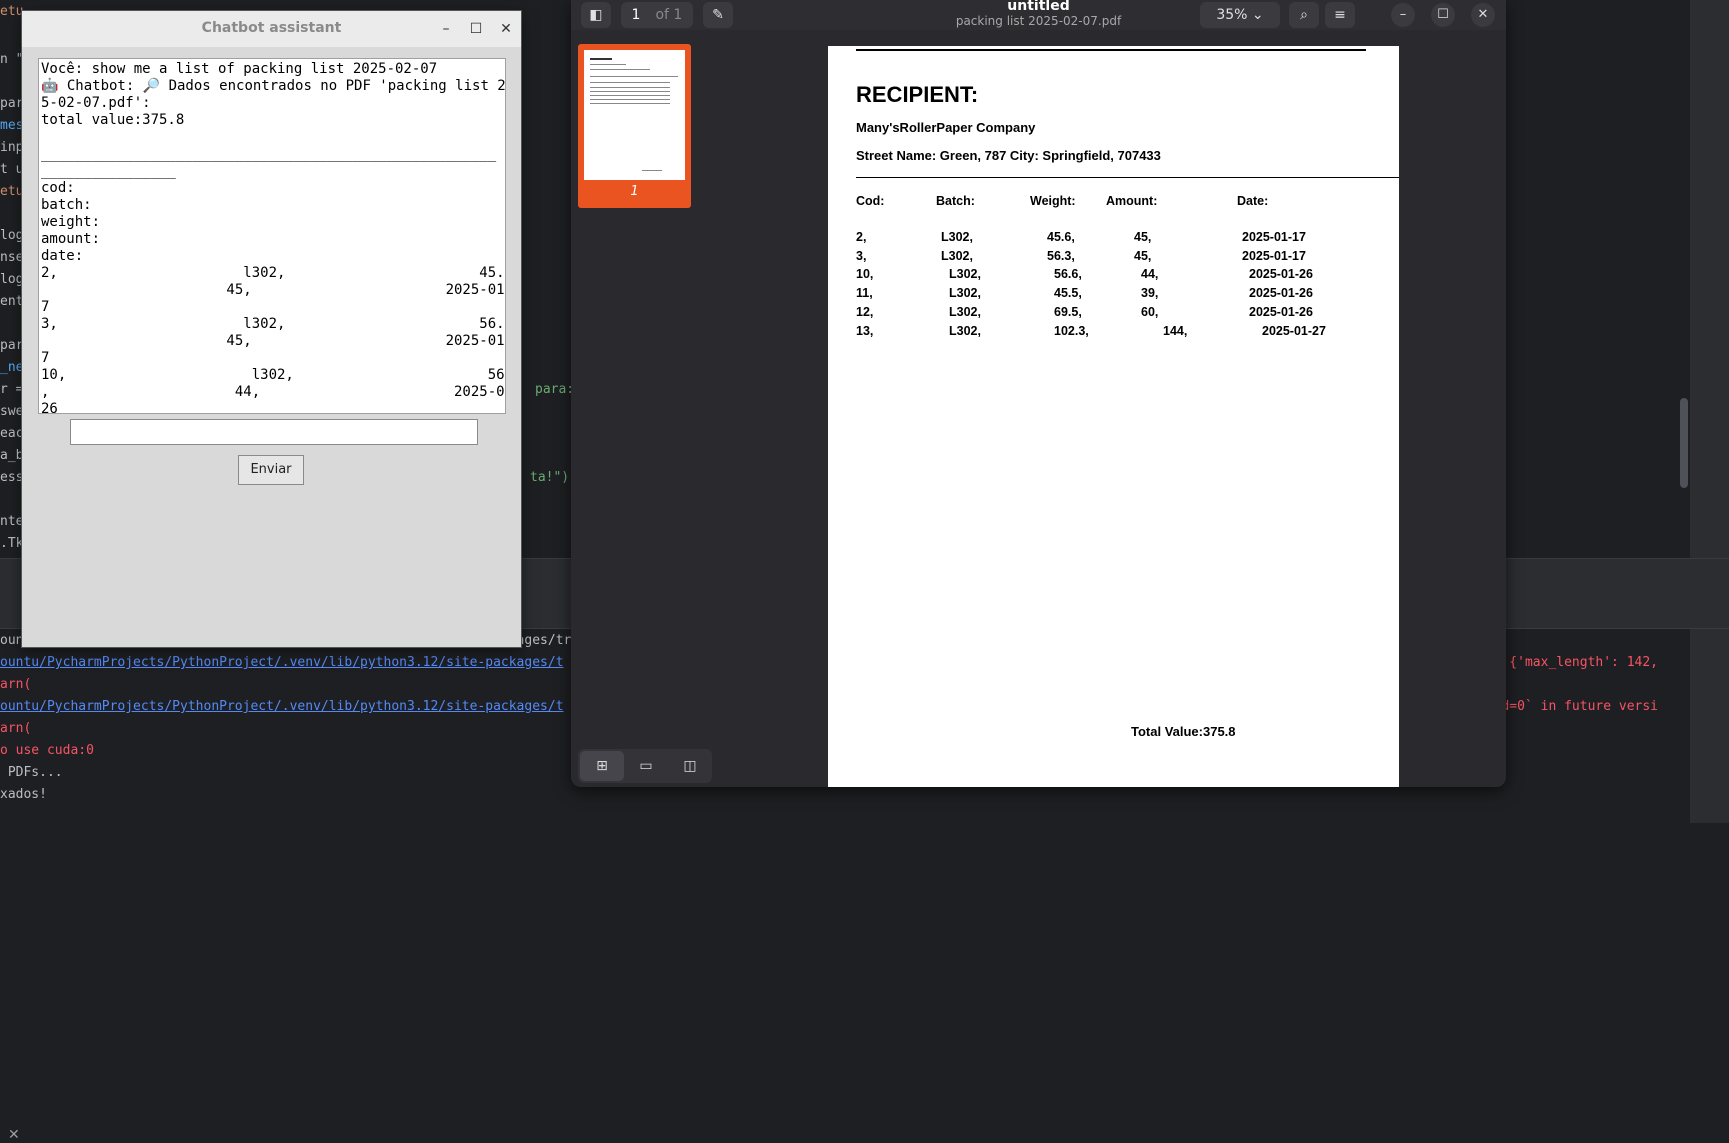  I want to click on page-number: 1, so click(636, 15).